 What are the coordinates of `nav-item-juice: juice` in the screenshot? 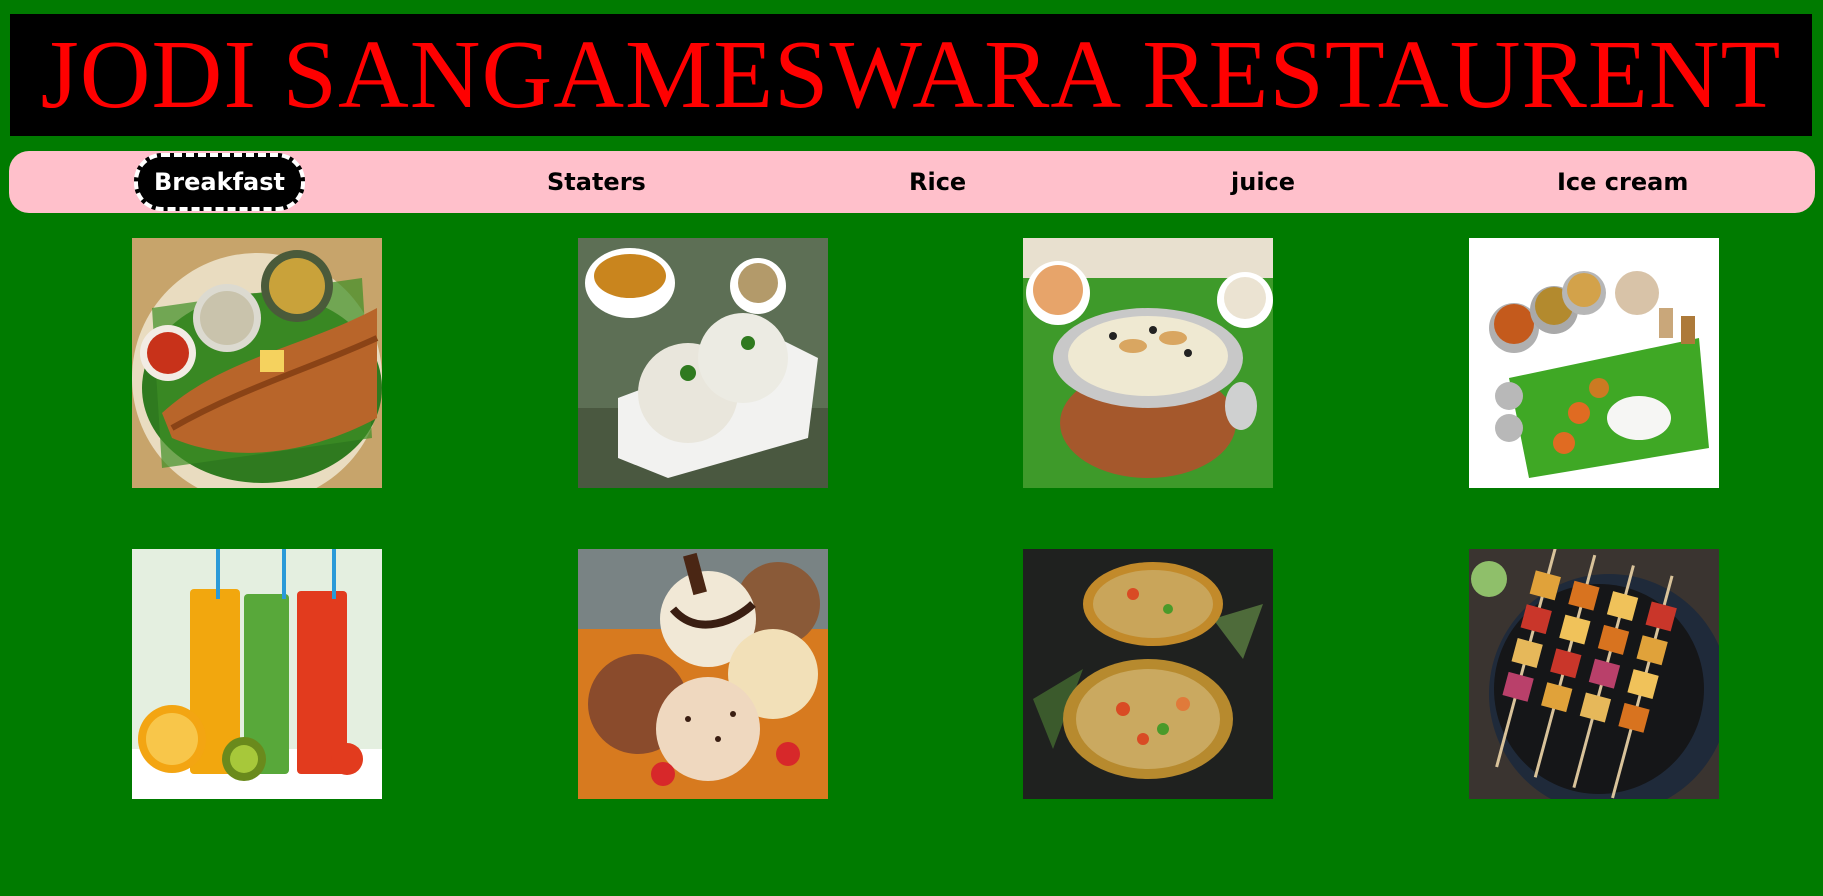 It's located at (1263, 182).